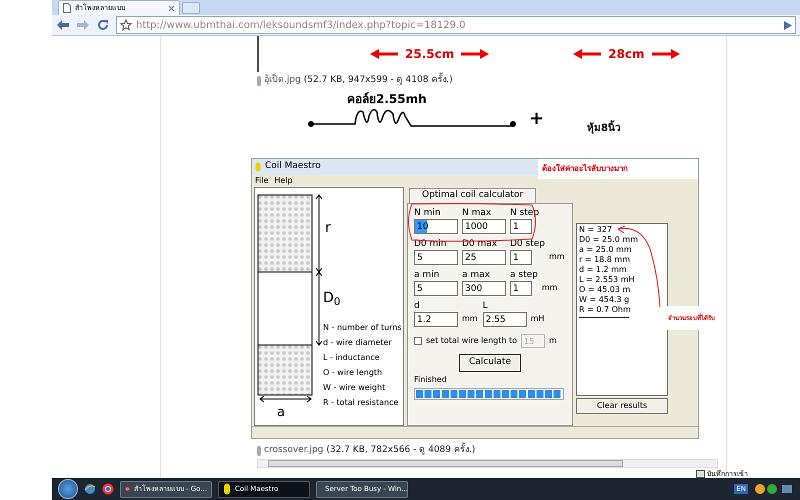  I want to click on field-label: a min, so click(427, 275).